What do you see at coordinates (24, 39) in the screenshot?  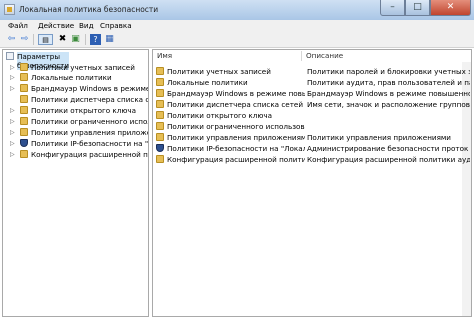 I see `forward-arrow-icon: ⇨` at bounding box center [24, 39].